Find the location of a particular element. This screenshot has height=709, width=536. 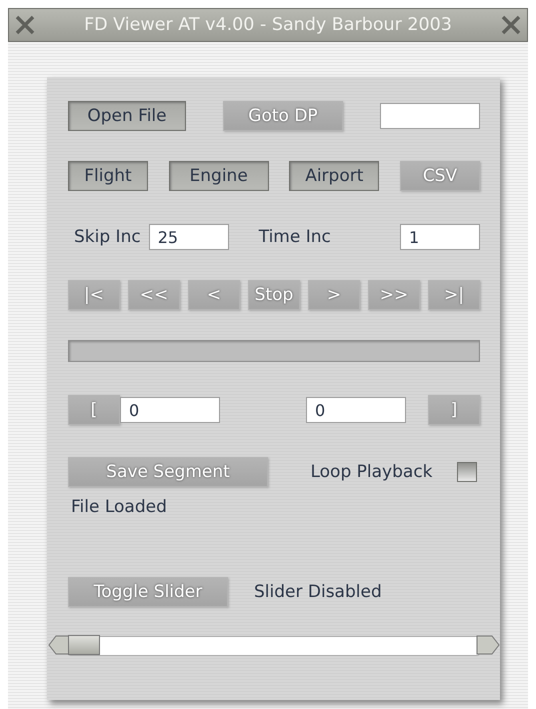

loop-checkbox is located at coordinates (467, 472).